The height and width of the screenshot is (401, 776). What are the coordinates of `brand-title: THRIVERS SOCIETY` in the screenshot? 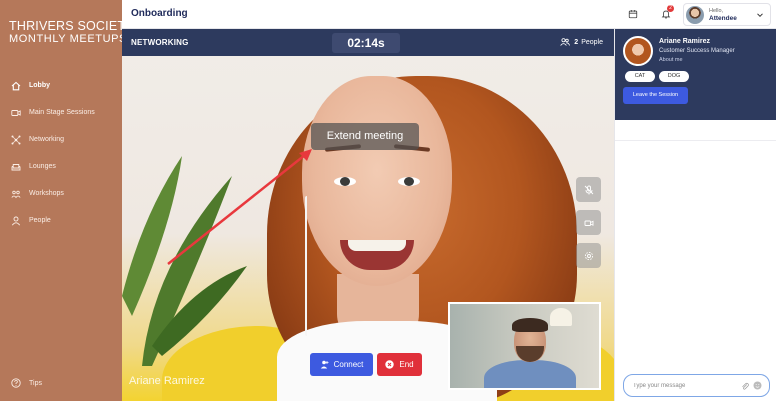 It's located at (71, 26).